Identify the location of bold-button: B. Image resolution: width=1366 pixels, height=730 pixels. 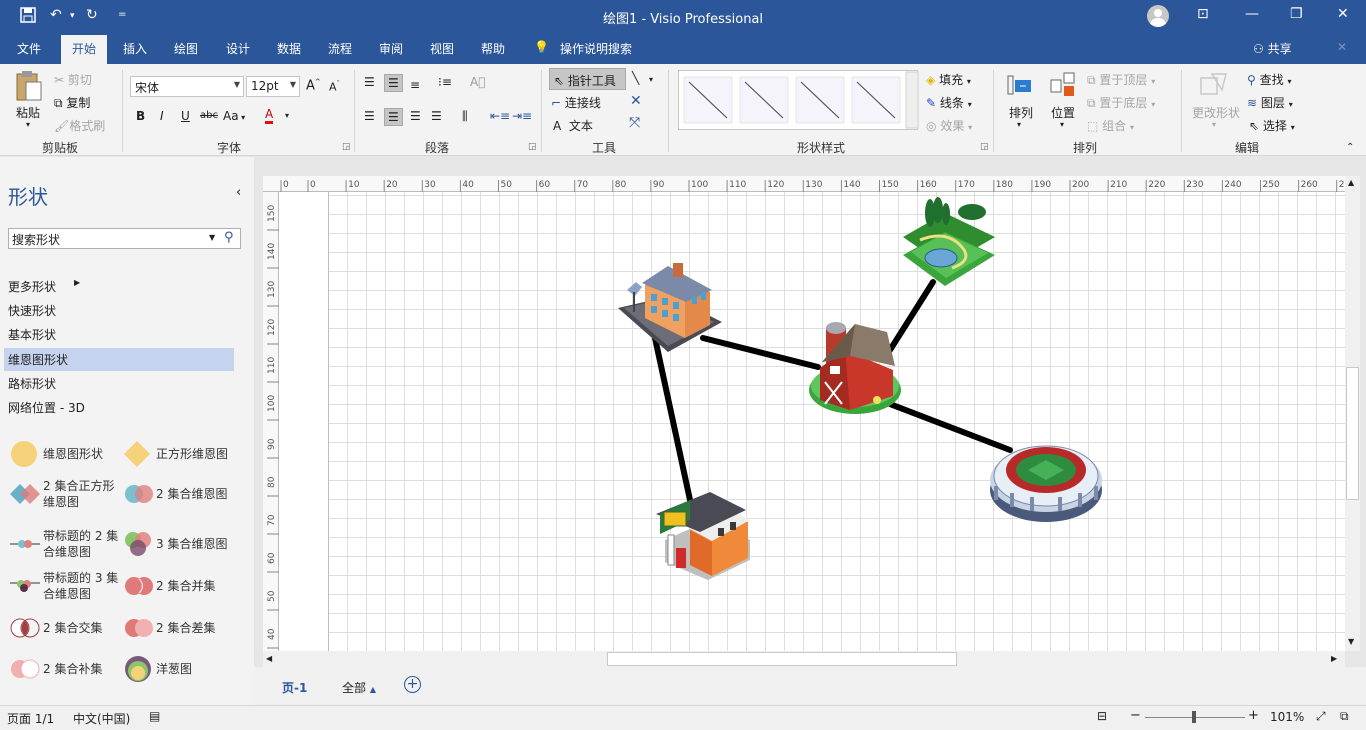
(140, 116).